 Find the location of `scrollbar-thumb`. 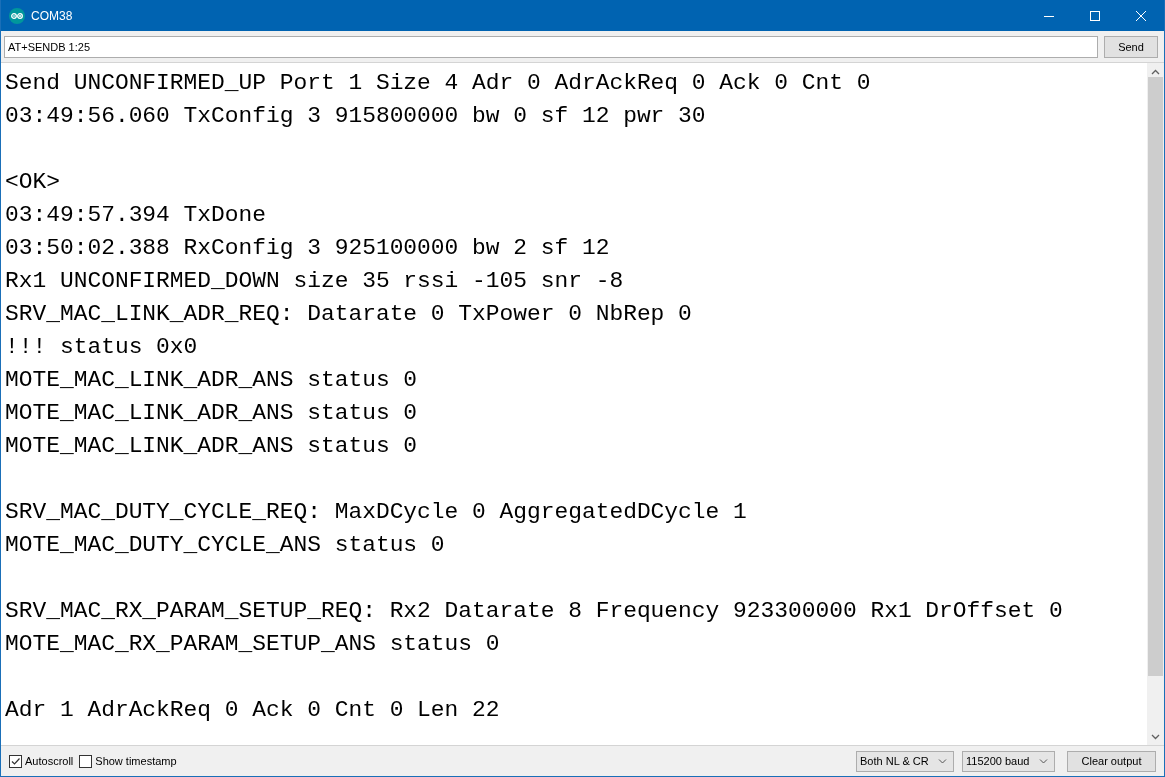

scrollbar-thumb is located at coordinates (1155, 376).